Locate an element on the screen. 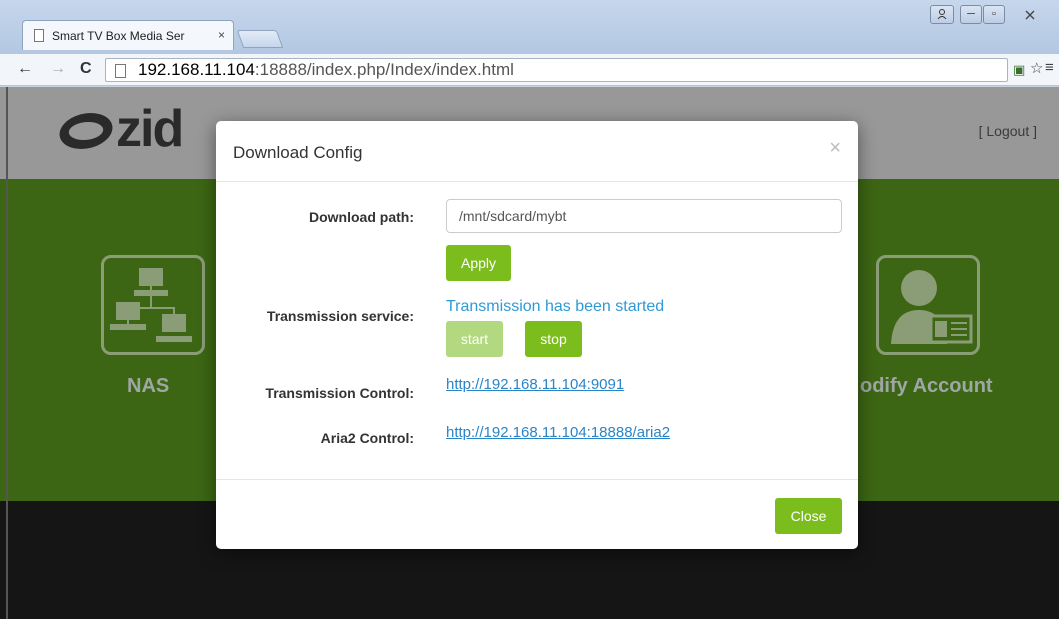 Image resolution: width=1059 pixels, height=619 pixels. minimize-icon: ─ is located at coordinates (971, 14).